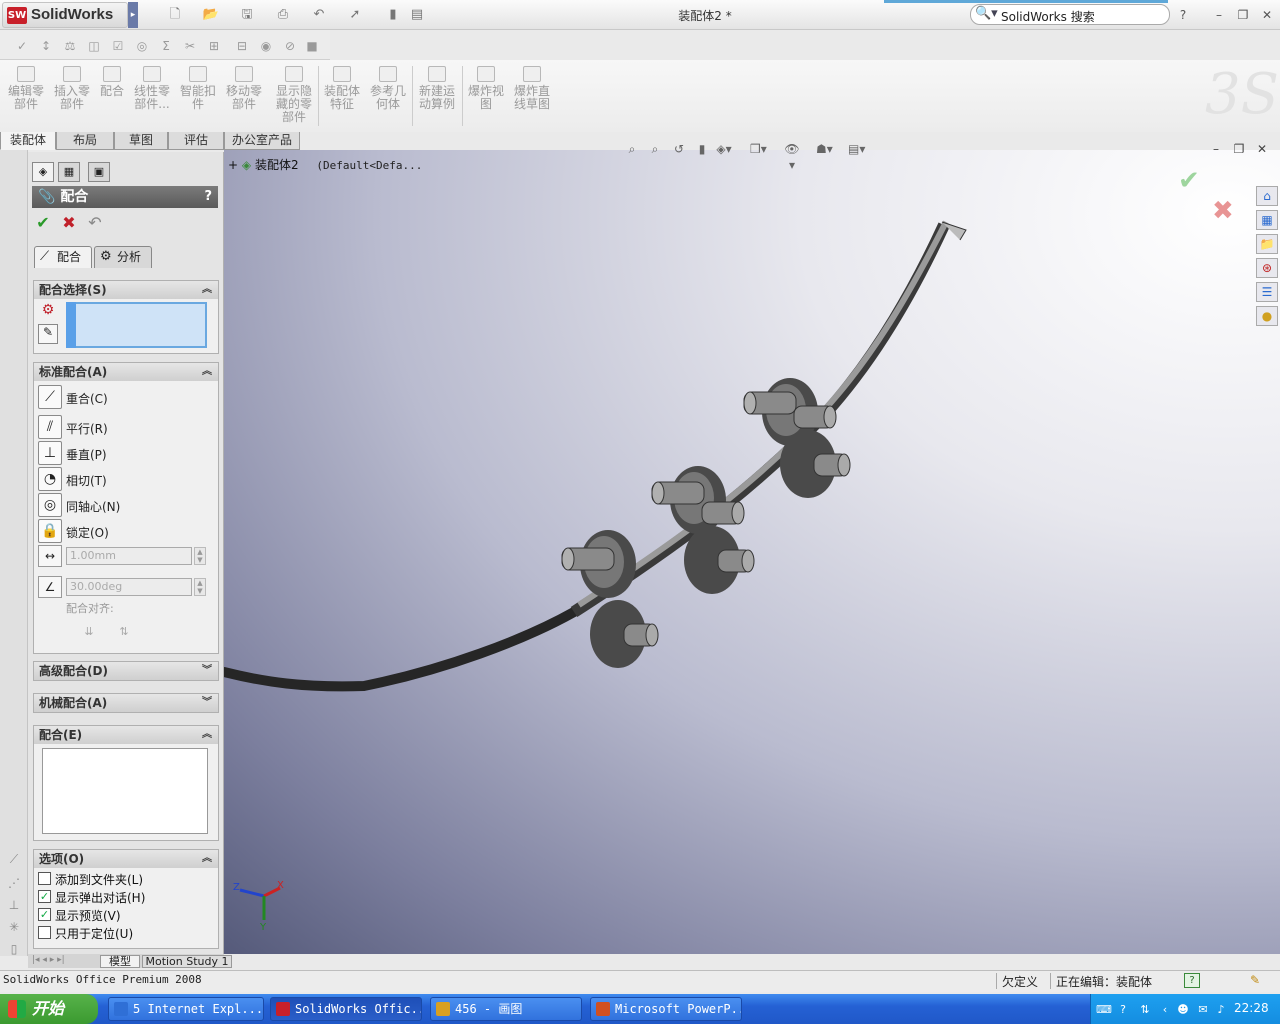 Image resolution: width=1280 pixels, height=1024 pixels. Describe the element at coordinates (824, 149) in the screenshot. I see `edit-appearance-icon: ☗▾` at that location.